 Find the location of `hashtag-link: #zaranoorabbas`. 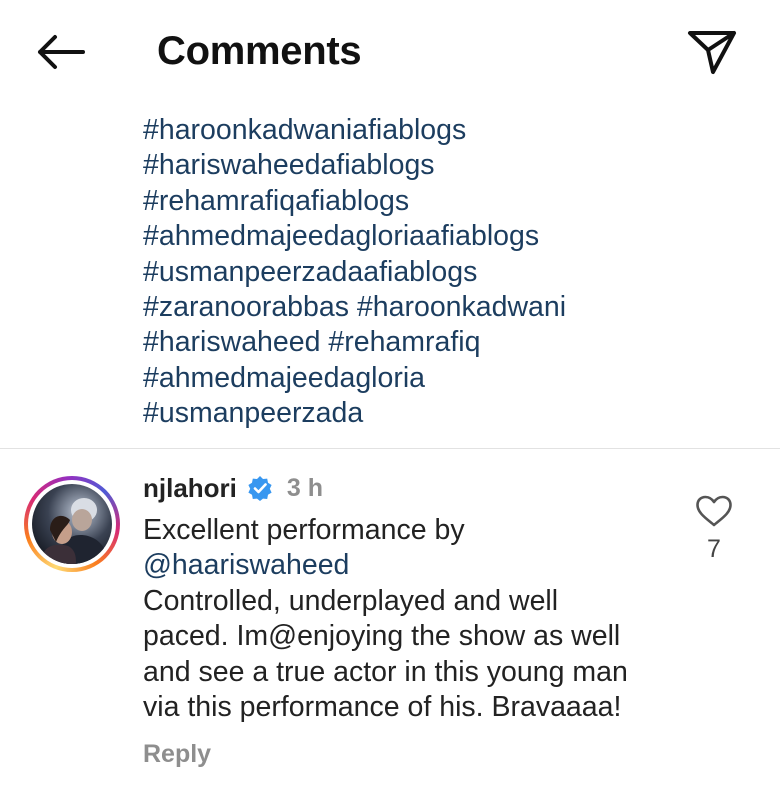

hashtag-link: #zaranoorabbas is located at coordinates (246, 307).